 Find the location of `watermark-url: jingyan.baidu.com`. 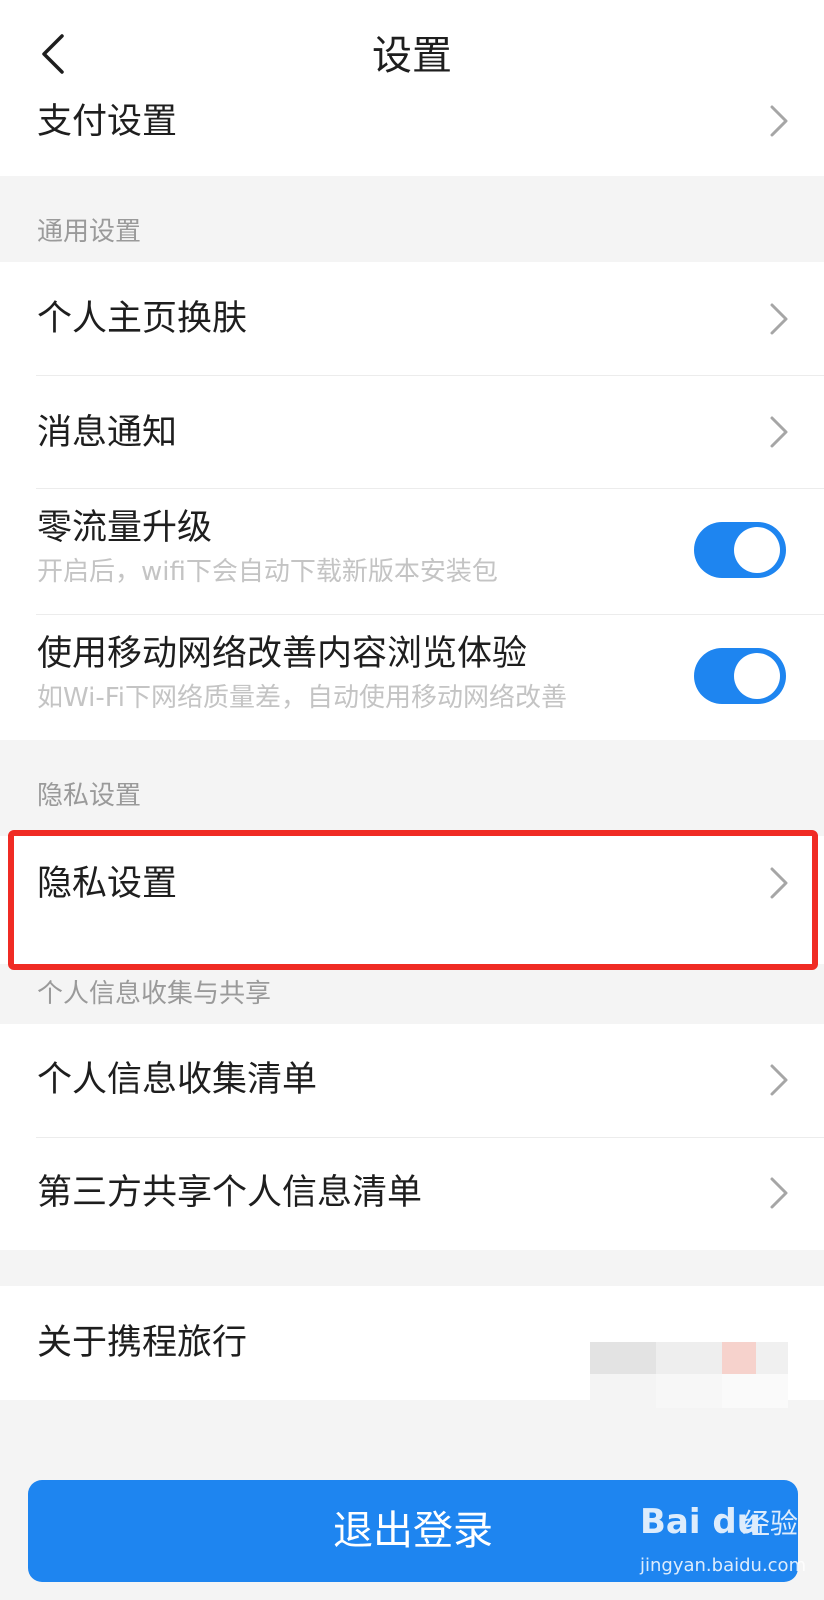

watermark-url: jingyan.baidu.com is located at coordinates (723, 1565).